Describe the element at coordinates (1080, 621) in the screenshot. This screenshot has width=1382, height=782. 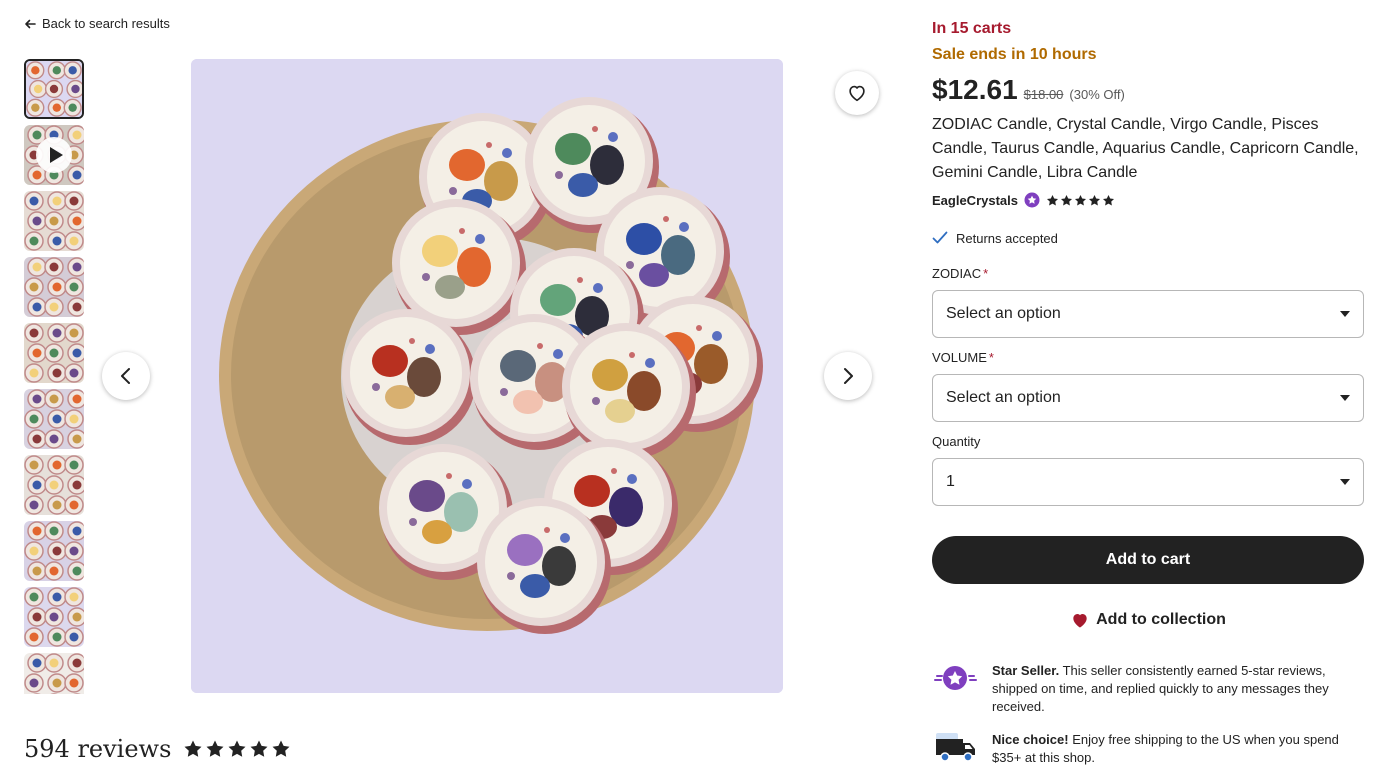
I see `heart-filled-icon` at that location.